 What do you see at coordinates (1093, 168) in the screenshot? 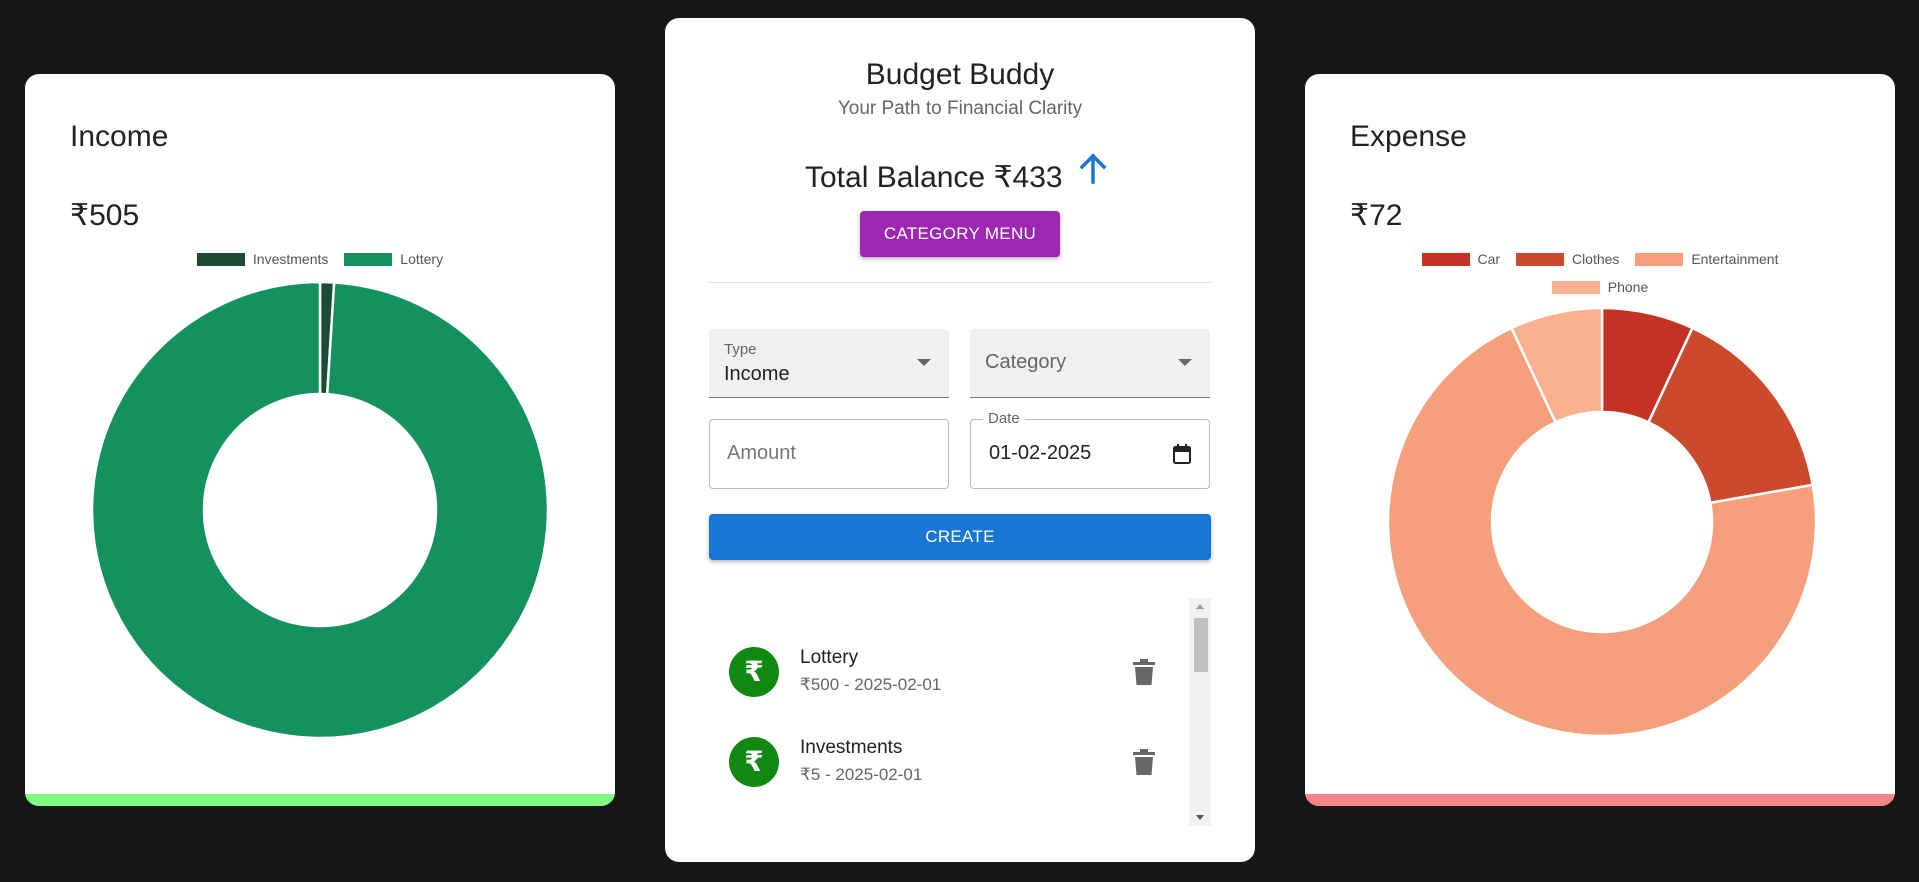
I see `arrow-up-icon` at bounding box center [1093, 168].